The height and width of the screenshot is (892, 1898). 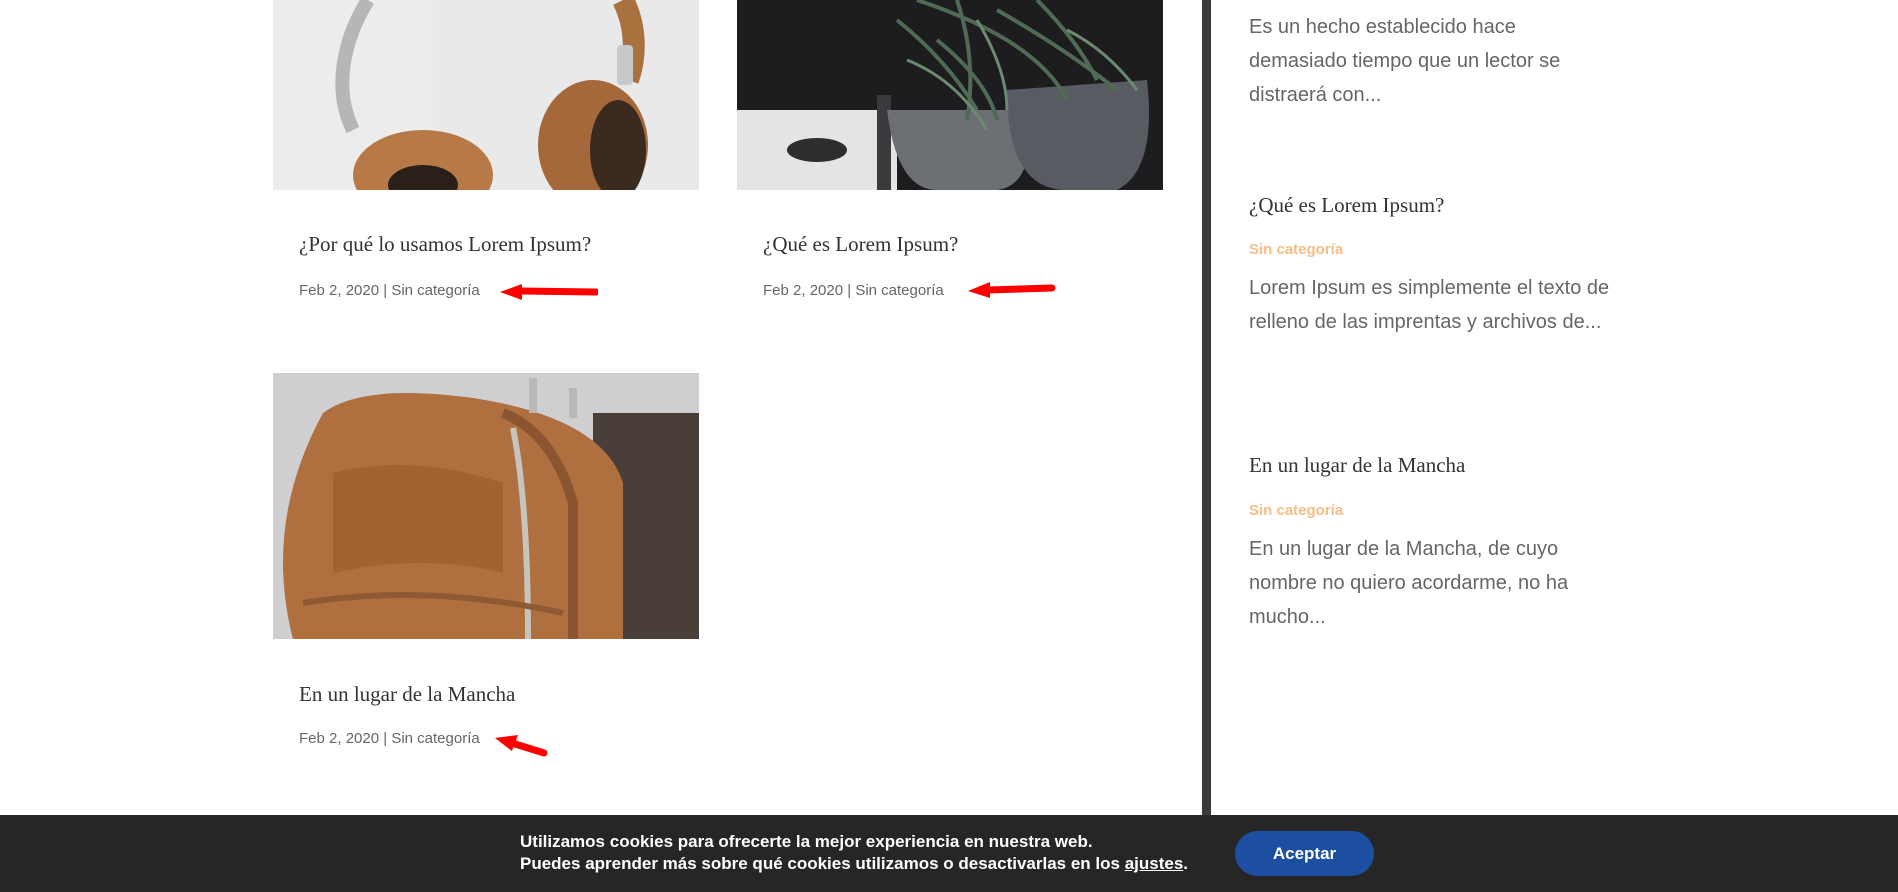 What do you see at coordinates (1206, 407) in the screenshot?
I see `content-sidebar-divider` at bounding box center [1206, 407].